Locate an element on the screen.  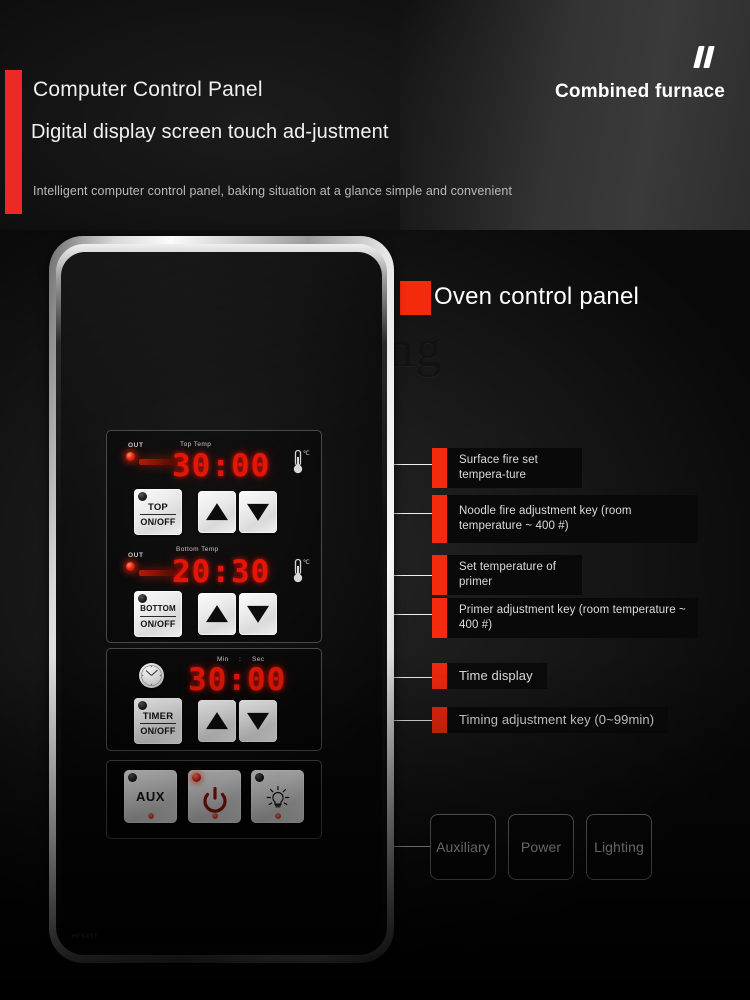
page-title: Computer Control Panel is located at coordinates (148, 89).